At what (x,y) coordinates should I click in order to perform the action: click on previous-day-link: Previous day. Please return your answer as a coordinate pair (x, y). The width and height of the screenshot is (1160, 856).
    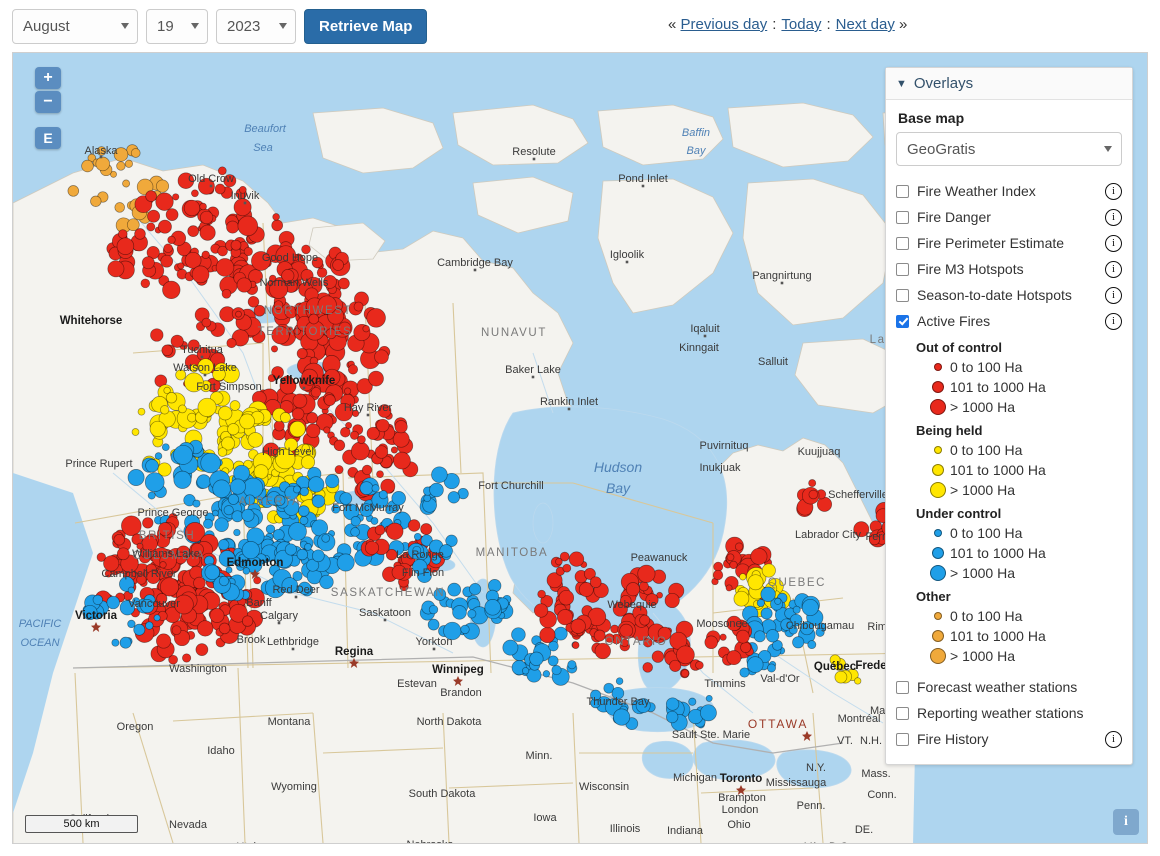
    Looking at the image, I should click on (724, 24).